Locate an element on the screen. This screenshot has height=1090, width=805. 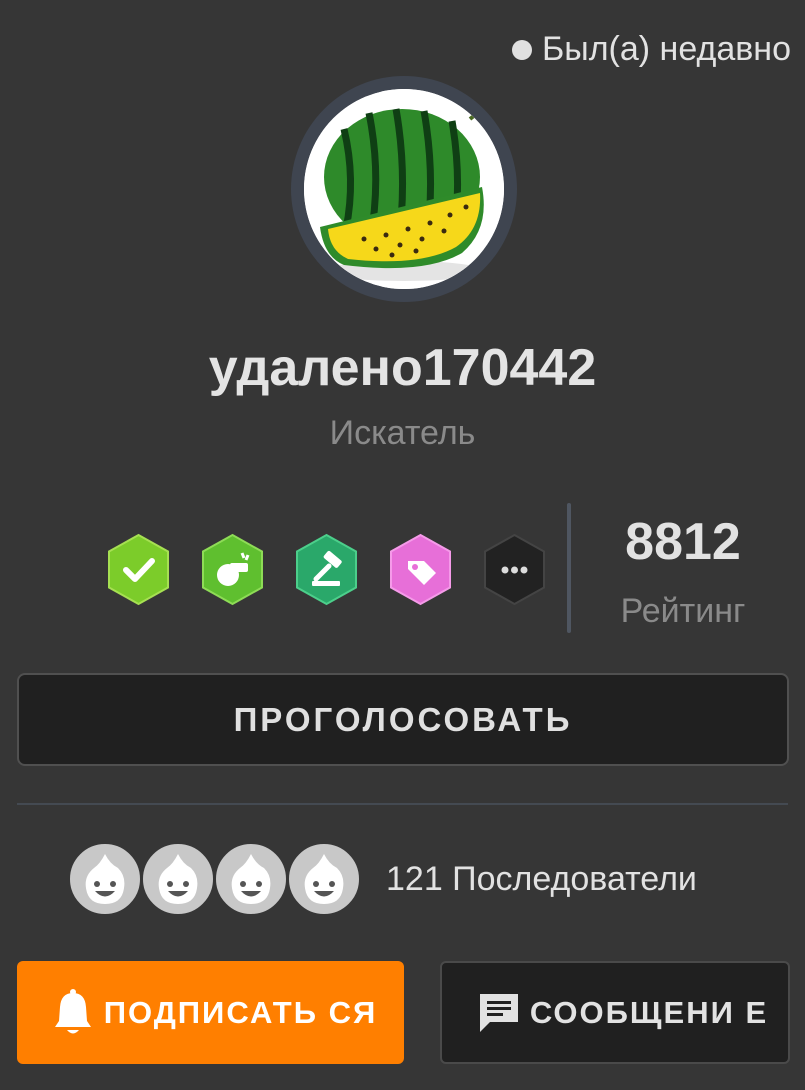
status-text: Был(а) недавно is located at coordinates (666, 49).